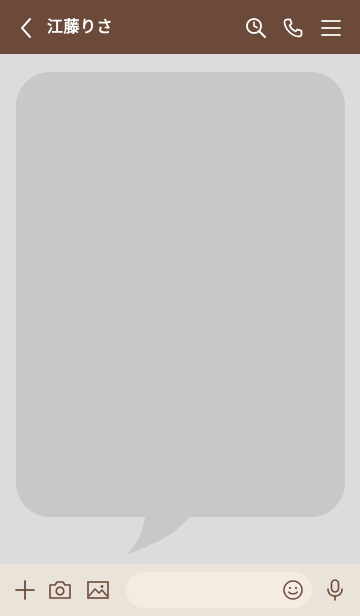  I want to click on message-field, so click(219, 590).